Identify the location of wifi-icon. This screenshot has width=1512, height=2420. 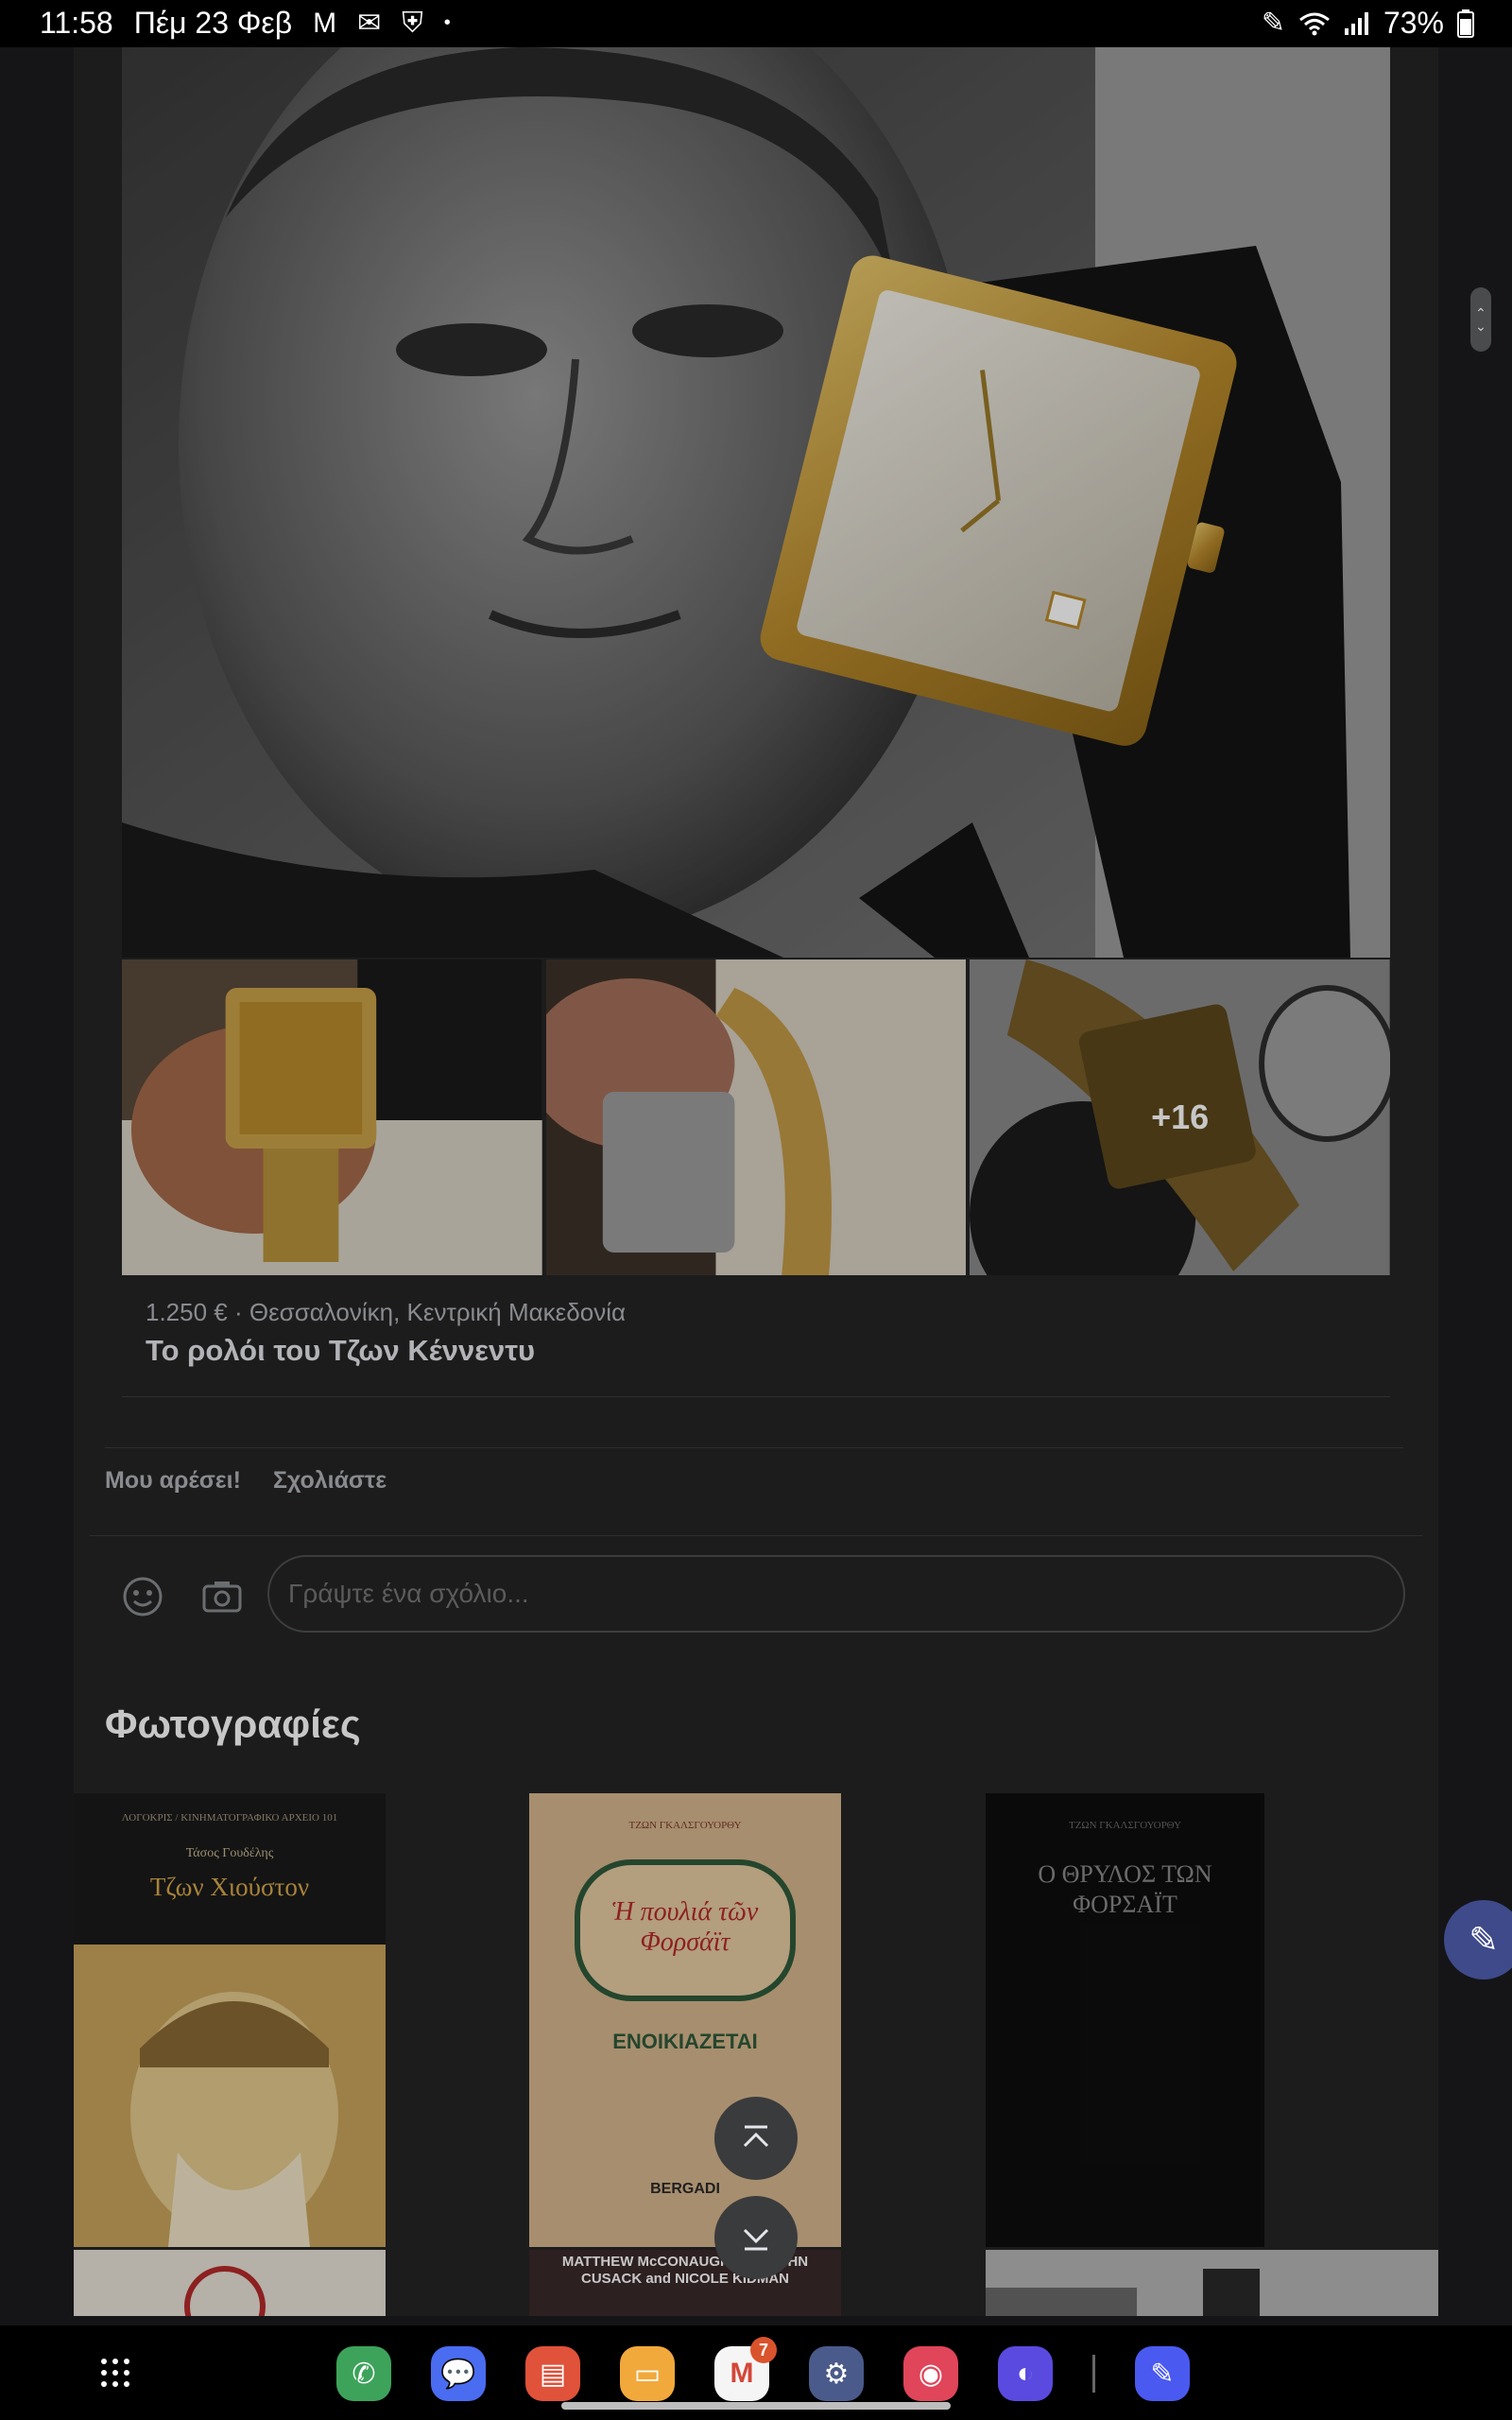
(1314, 24).